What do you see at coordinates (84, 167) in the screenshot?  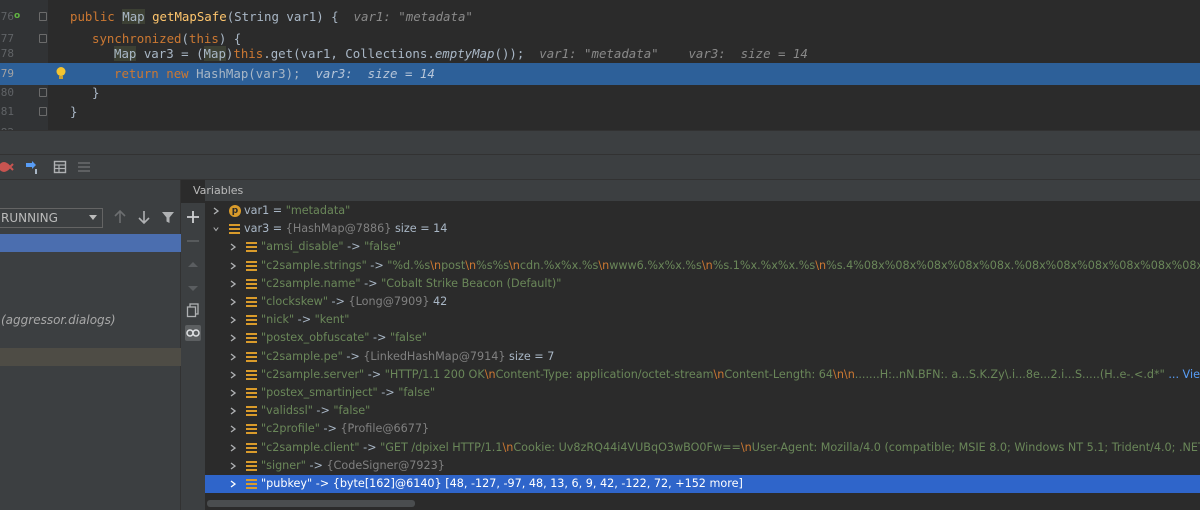 I see `trace-stream-icon` at bounding box center [84, 167].